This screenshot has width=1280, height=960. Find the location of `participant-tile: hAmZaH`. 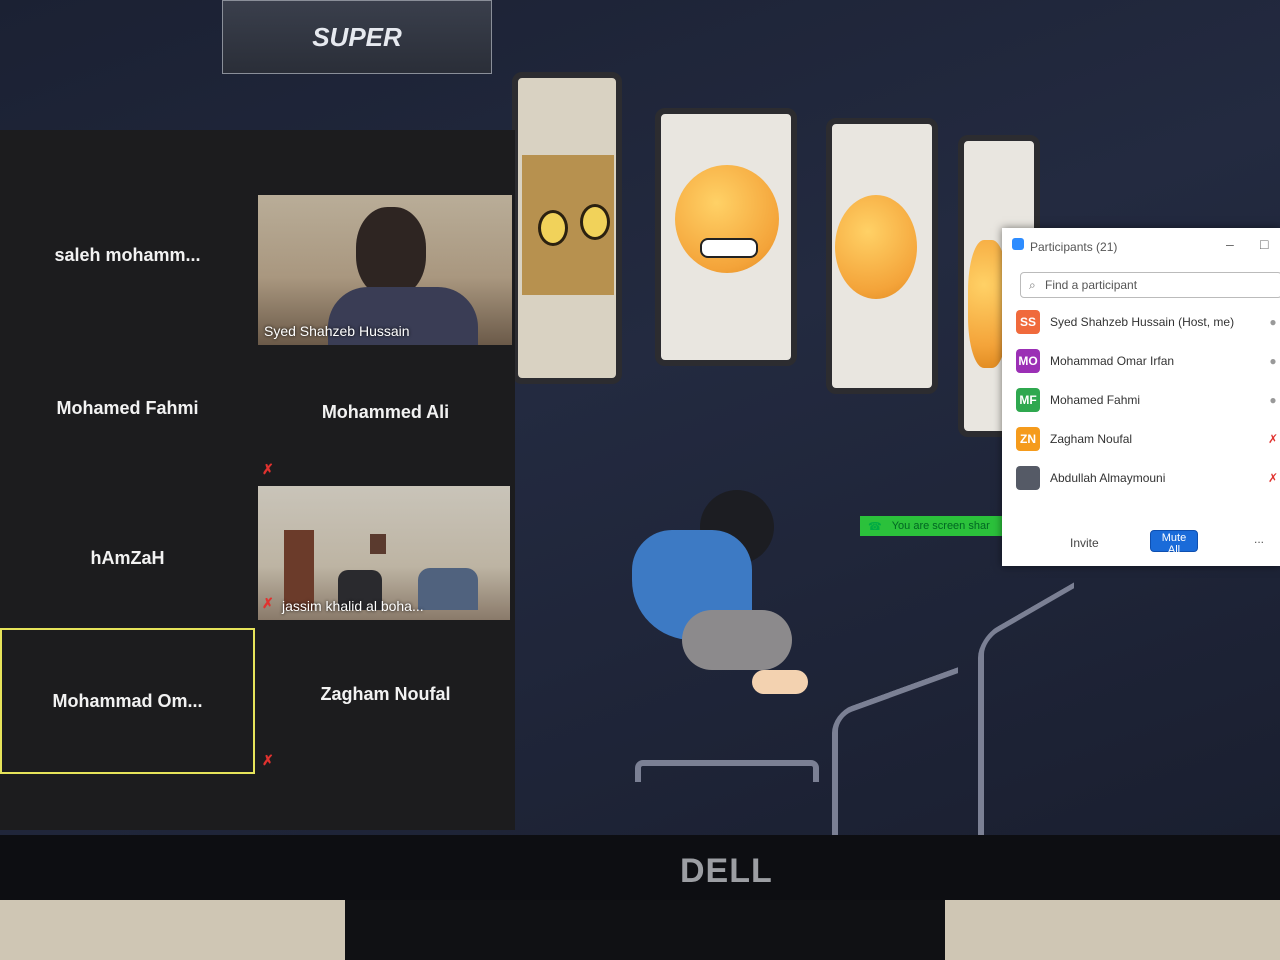

participant-tile: hAmZaH is located at coordinates (127, 558).